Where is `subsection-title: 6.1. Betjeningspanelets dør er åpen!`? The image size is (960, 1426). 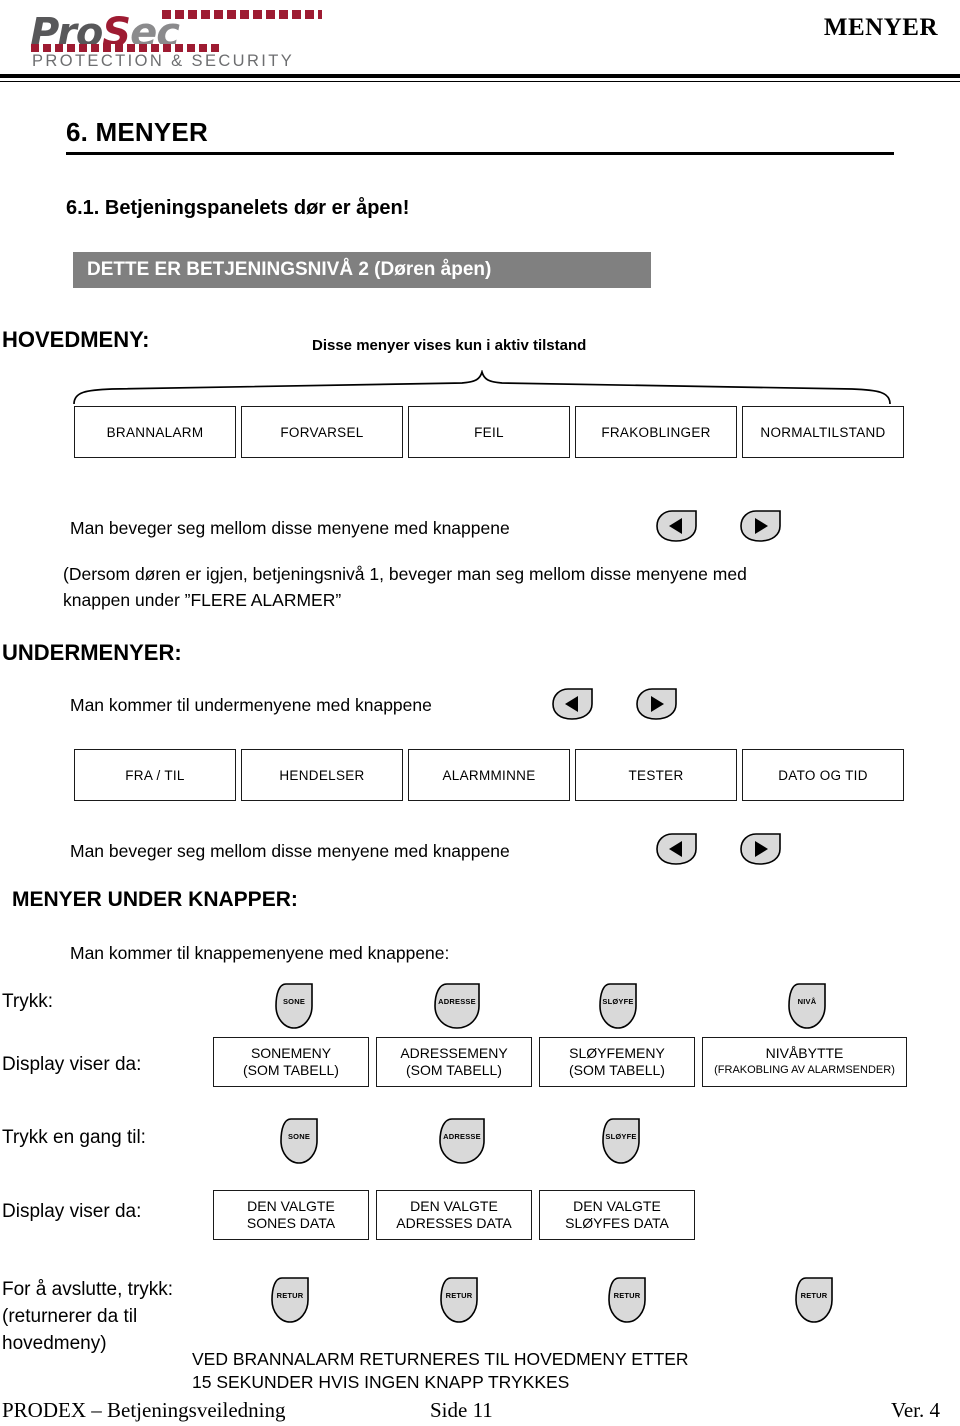
subsection-title: 6.1. Betjeningspanelets dør er åpen! is located at coordinates (238, 208).